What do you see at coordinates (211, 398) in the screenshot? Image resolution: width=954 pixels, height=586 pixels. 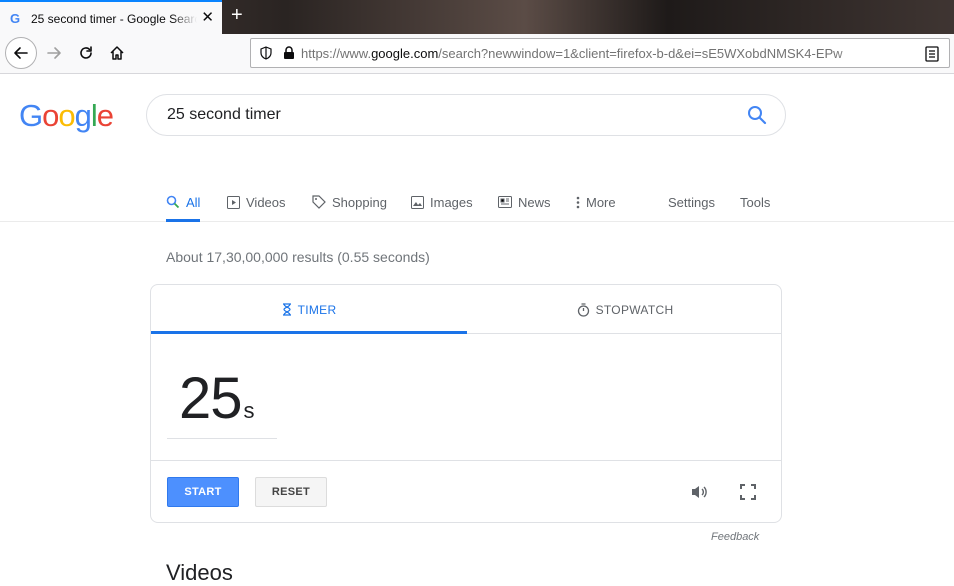 I see `timer-value: 25` at bounding box center [211, 398].